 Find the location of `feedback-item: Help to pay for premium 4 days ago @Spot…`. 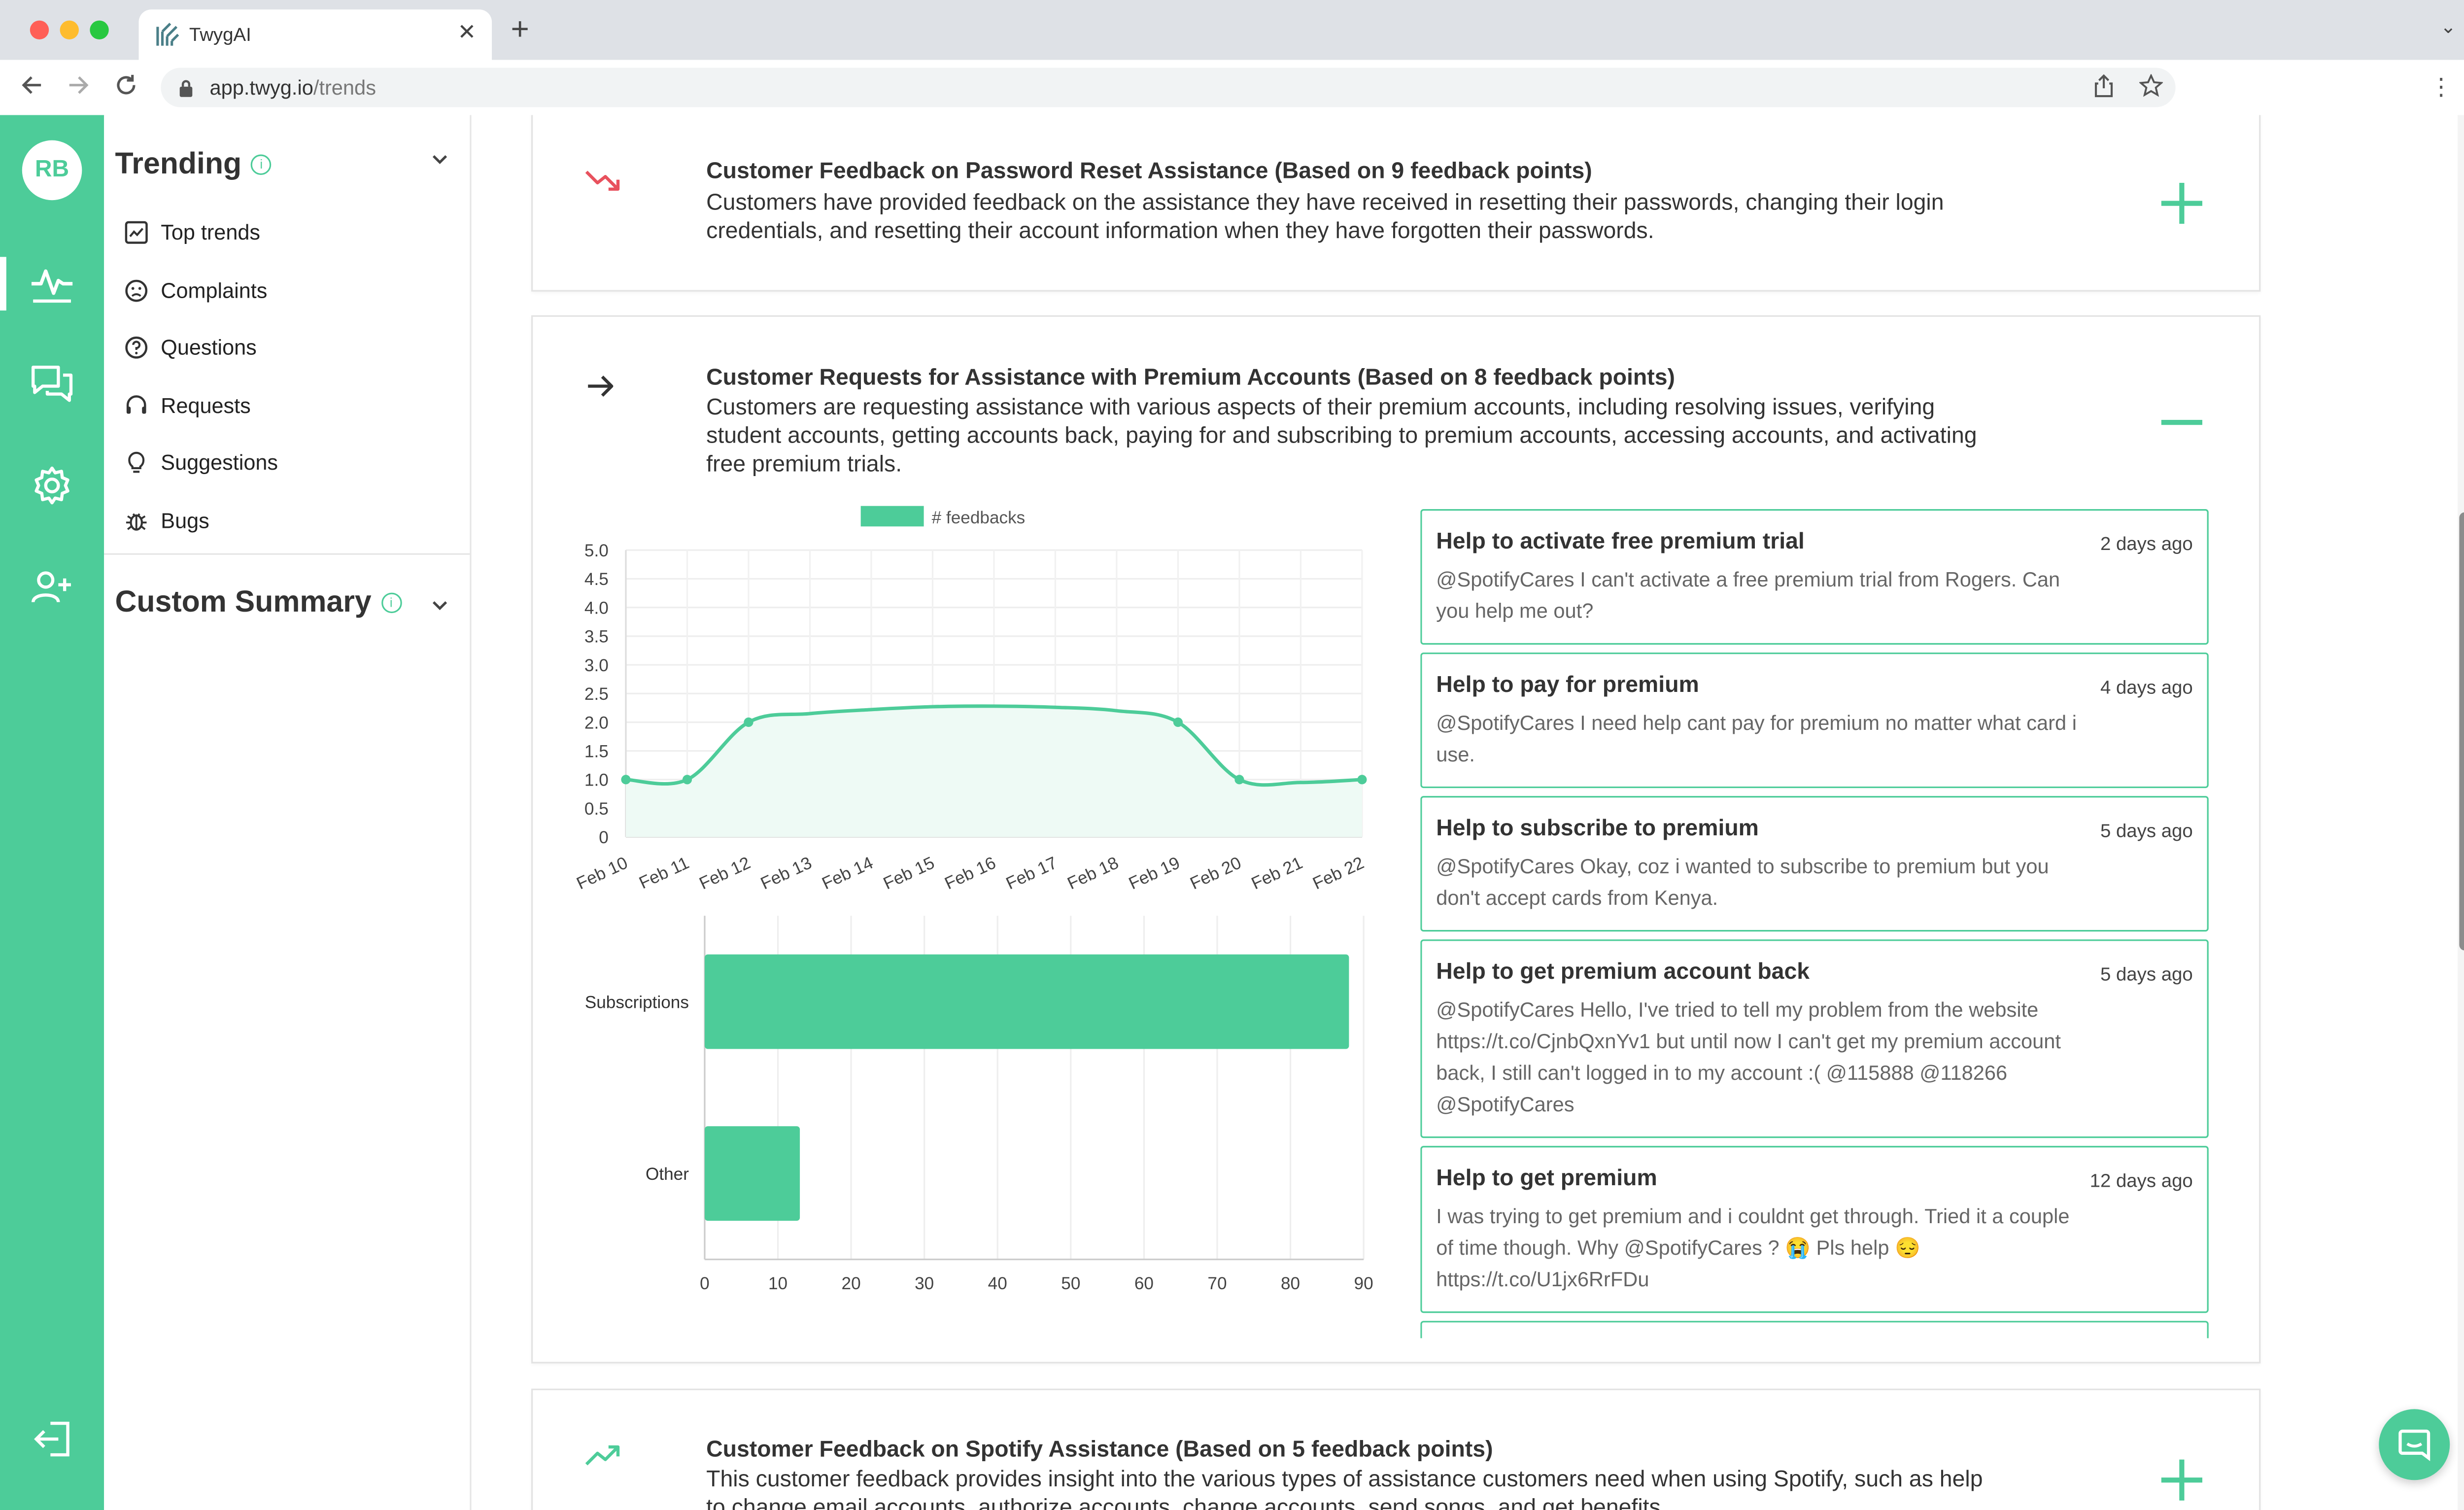

feedback-item: Help to pay for premium 4 days ago @Spot… is located at coordinates (1814, 720).